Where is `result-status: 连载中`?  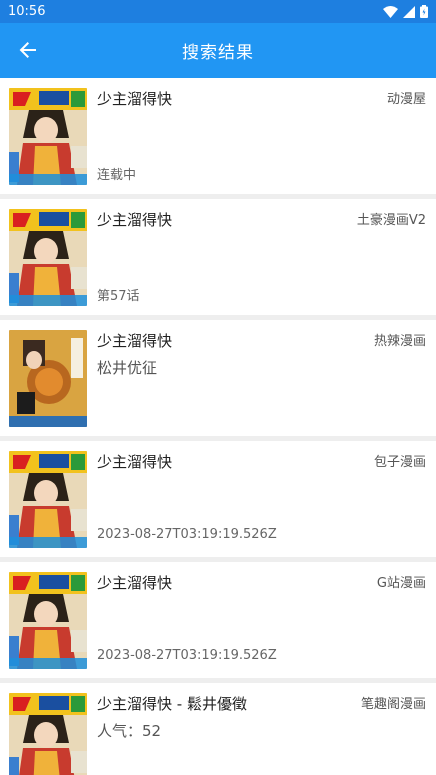 result-status: 连载中 is located at coordinates (117, 175).